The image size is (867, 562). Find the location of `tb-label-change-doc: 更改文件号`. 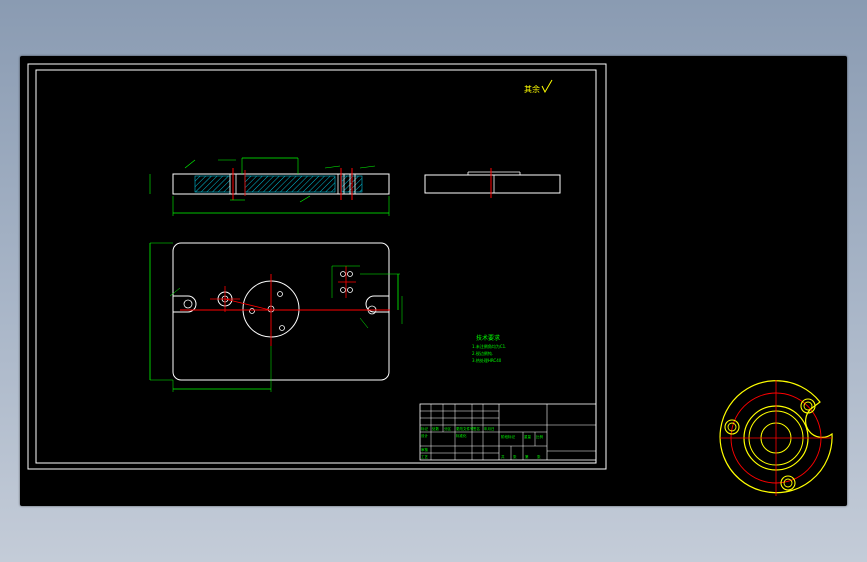

tb-label-change-doc: 更改文件号 is located at coordinates (465, 428).